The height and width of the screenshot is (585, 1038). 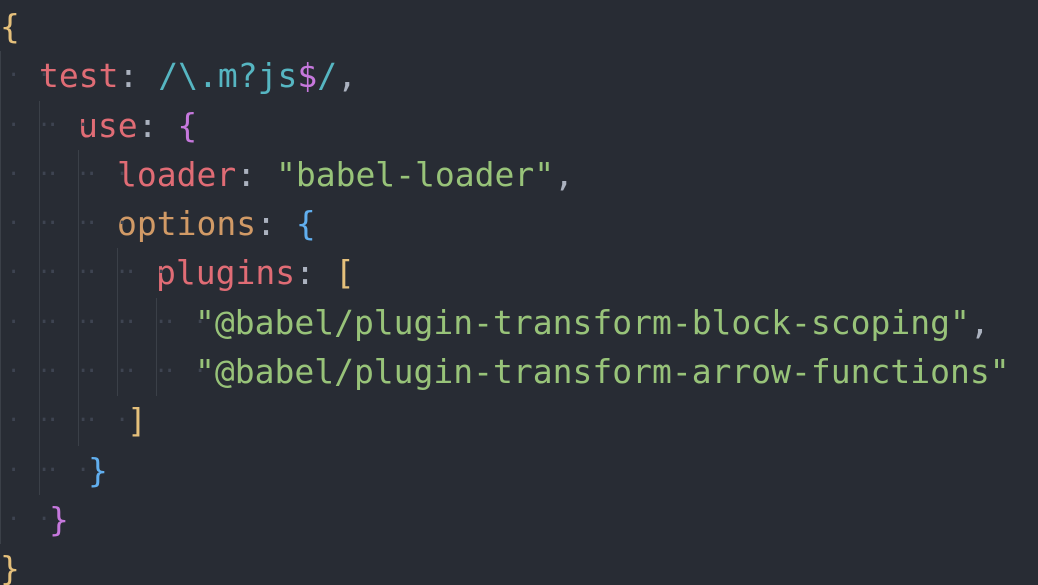 What do you see at coordinates (327, 76) in the screenshot?
I see `regex-end: /` at bounding box center [327, 76].